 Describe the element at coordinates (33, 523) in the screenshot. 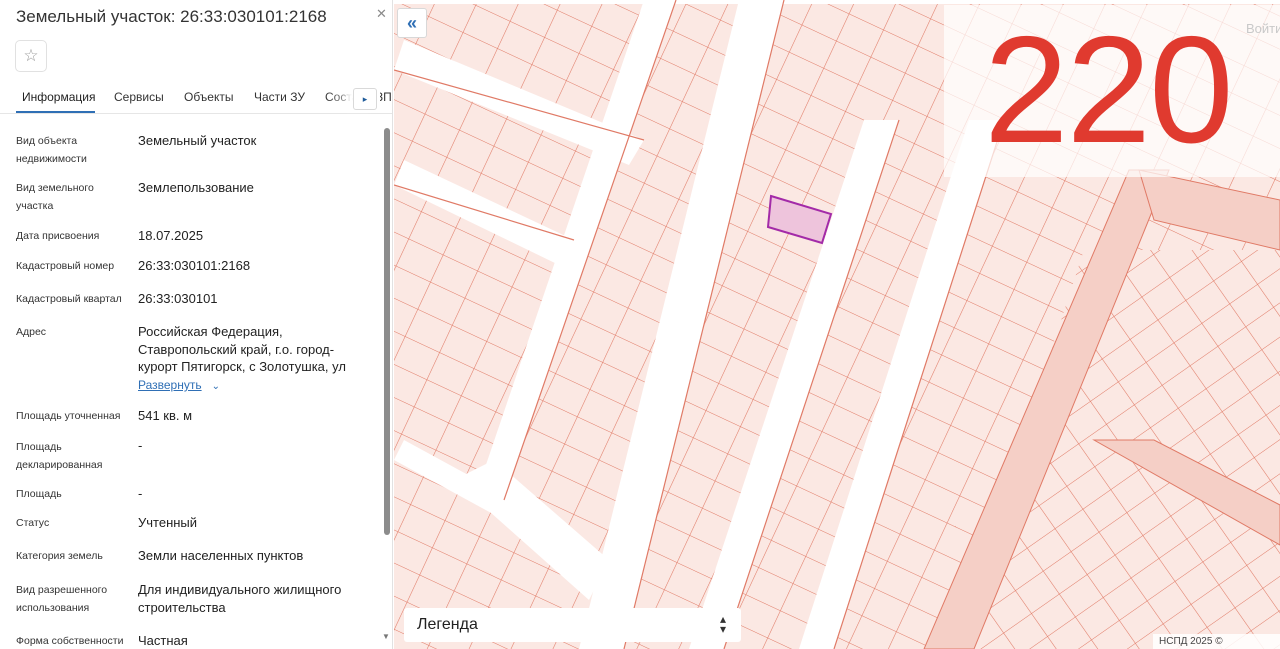

I see `field-label: Статус` at that location.